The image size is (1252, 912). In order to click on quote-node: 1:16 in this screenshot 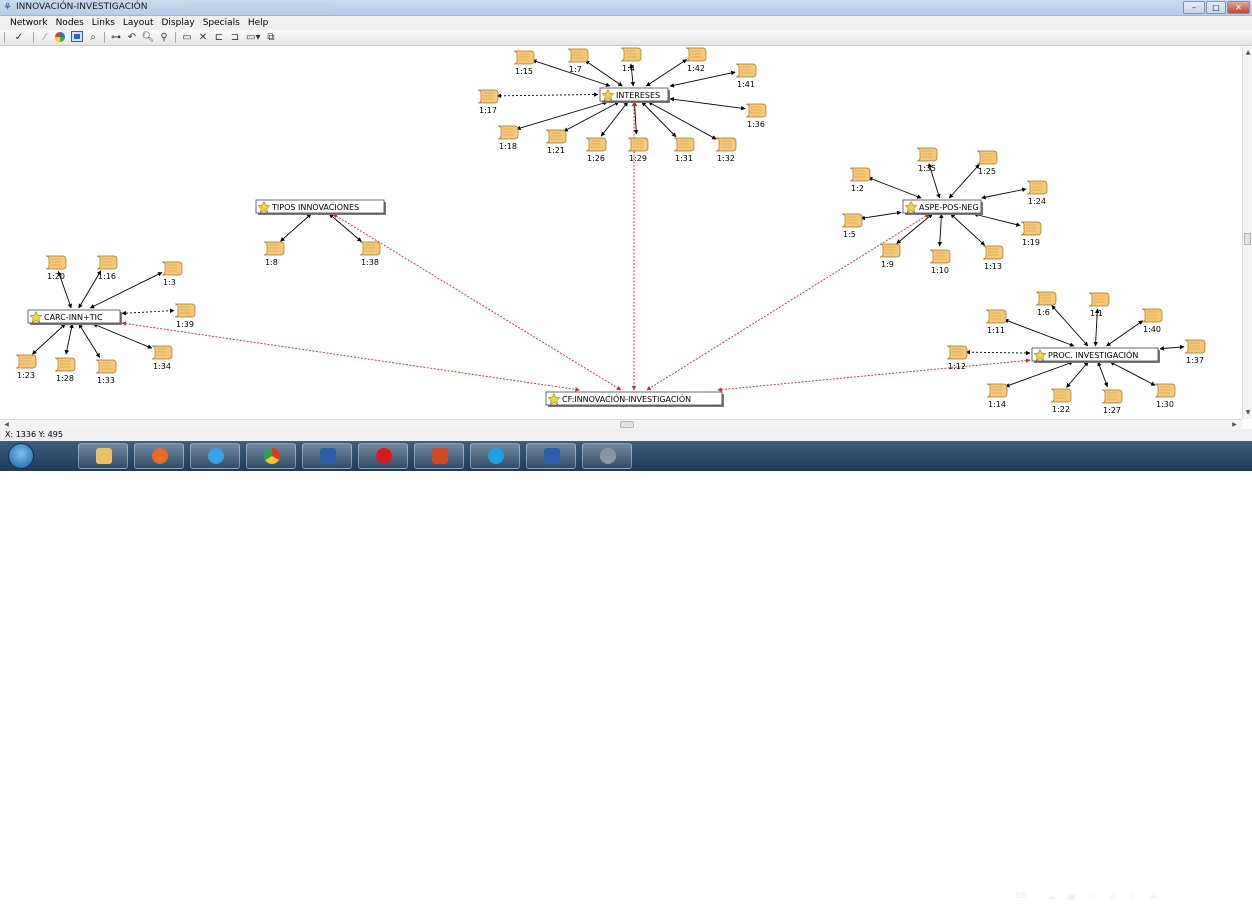, I will do `click(107, 268)`.